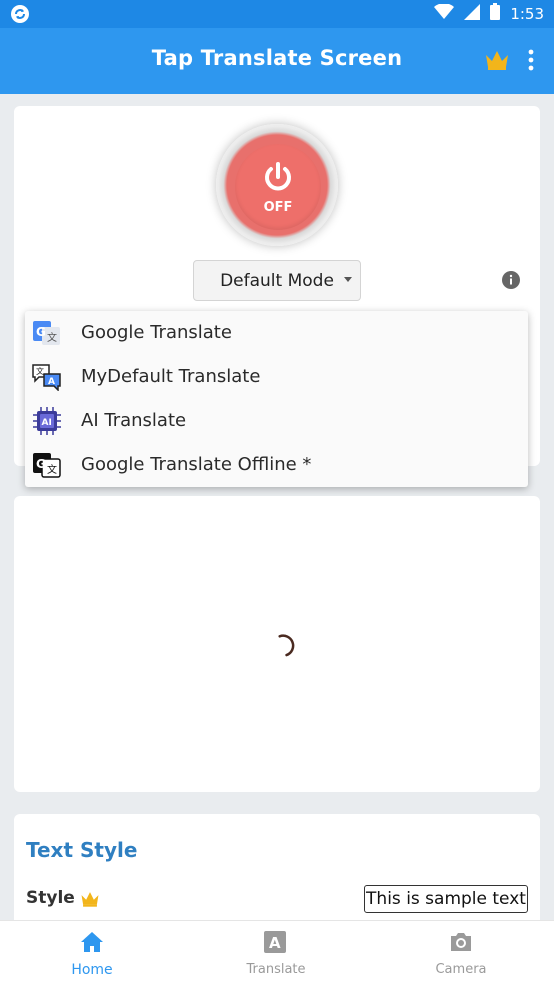  Describe the element at coordinates (277, 58) in the screenshot. I see `page-title: Tap Translate Screen` at that location.